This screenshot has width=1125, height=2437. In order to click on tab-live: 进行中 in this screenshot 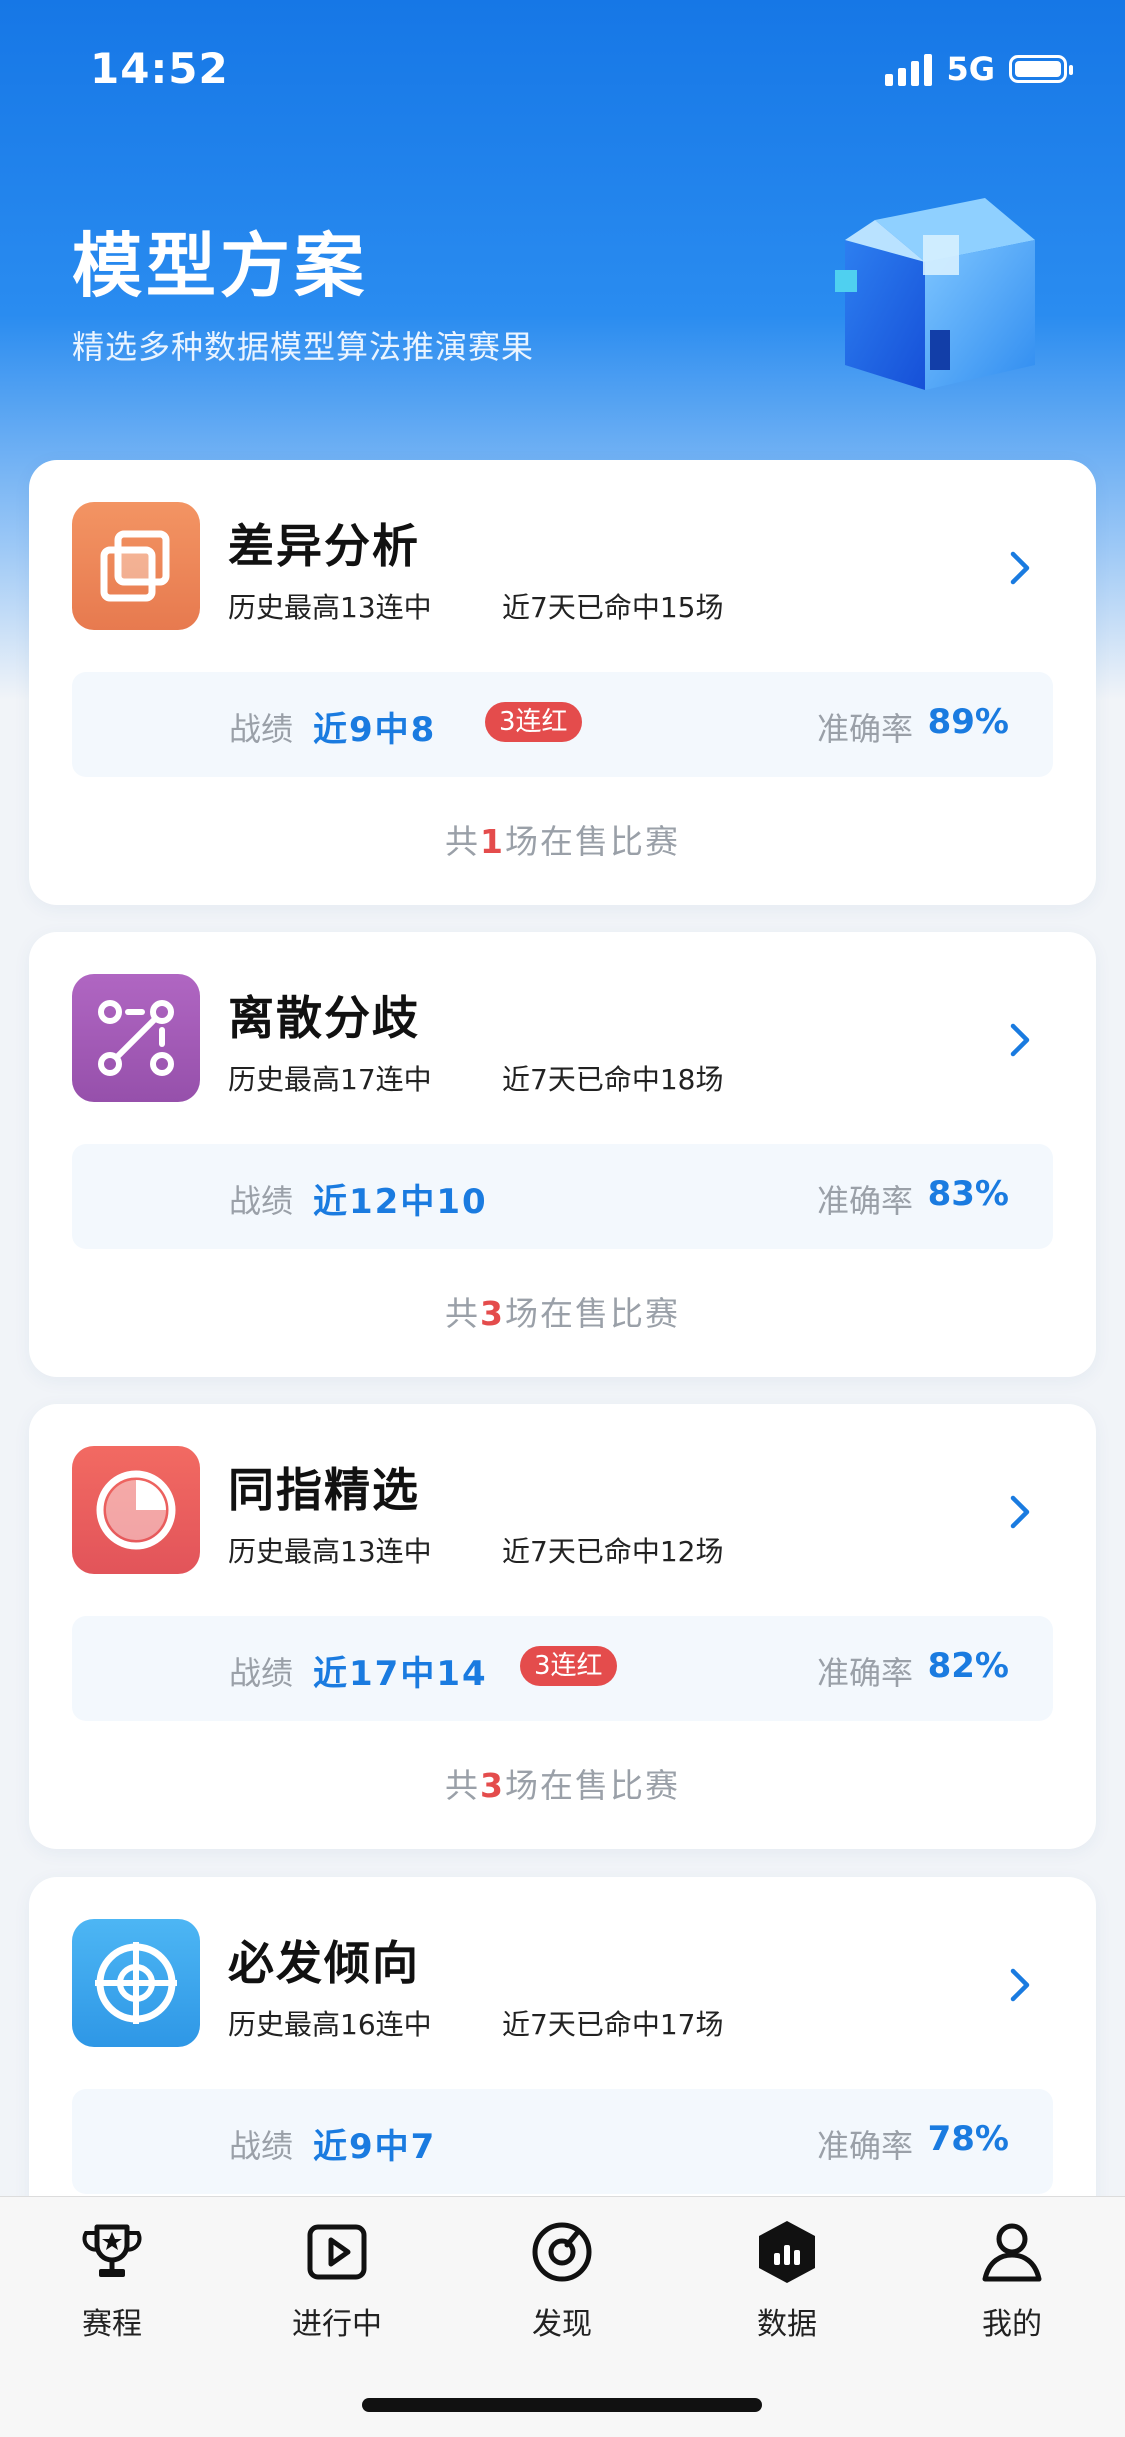, I will do `click(337, 2280)`.